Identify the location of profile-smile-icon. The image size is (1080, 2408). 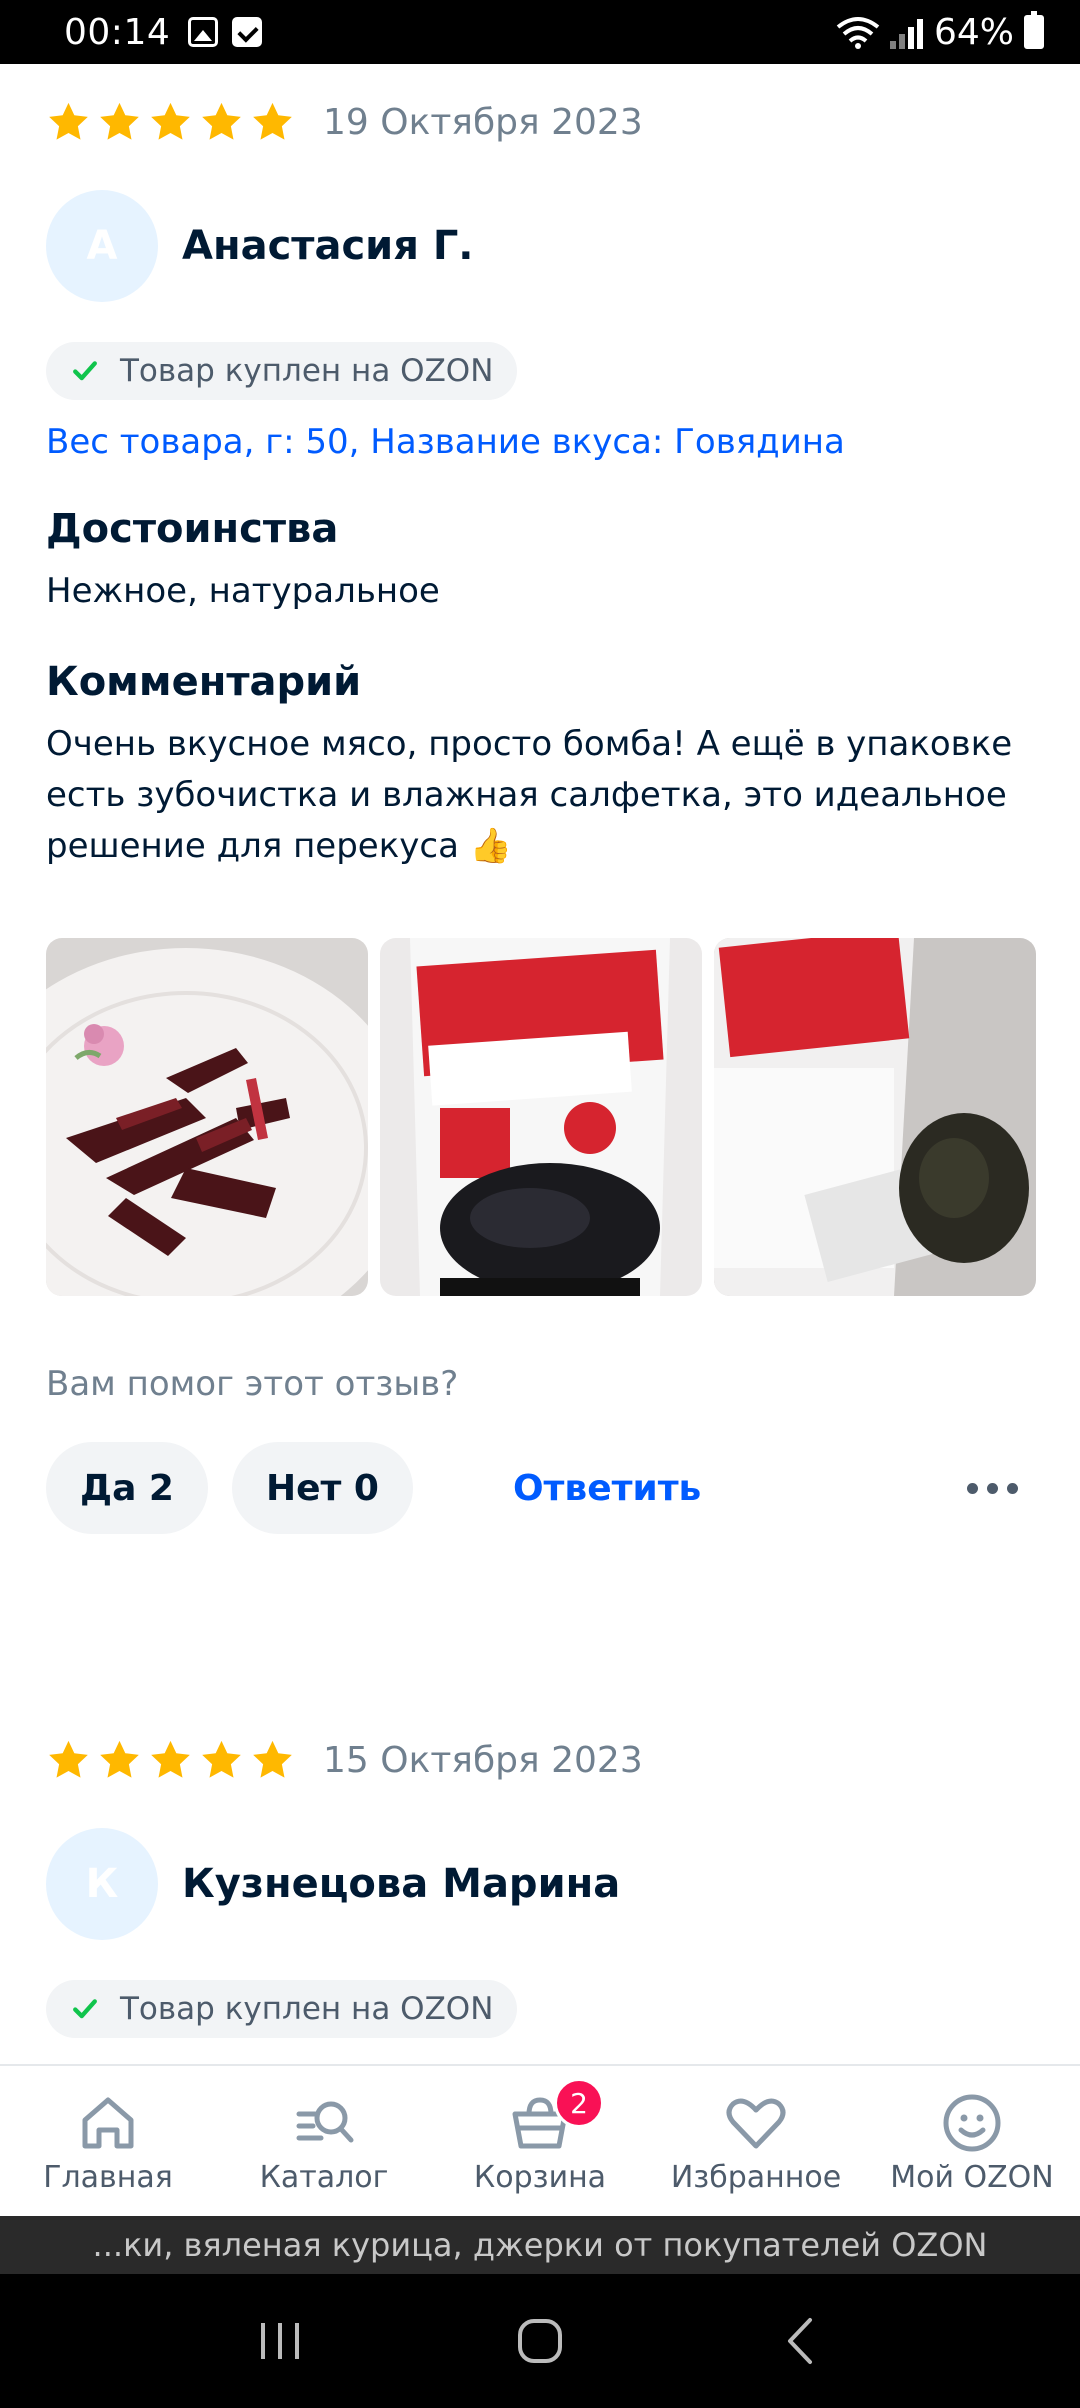
(972, 2123).